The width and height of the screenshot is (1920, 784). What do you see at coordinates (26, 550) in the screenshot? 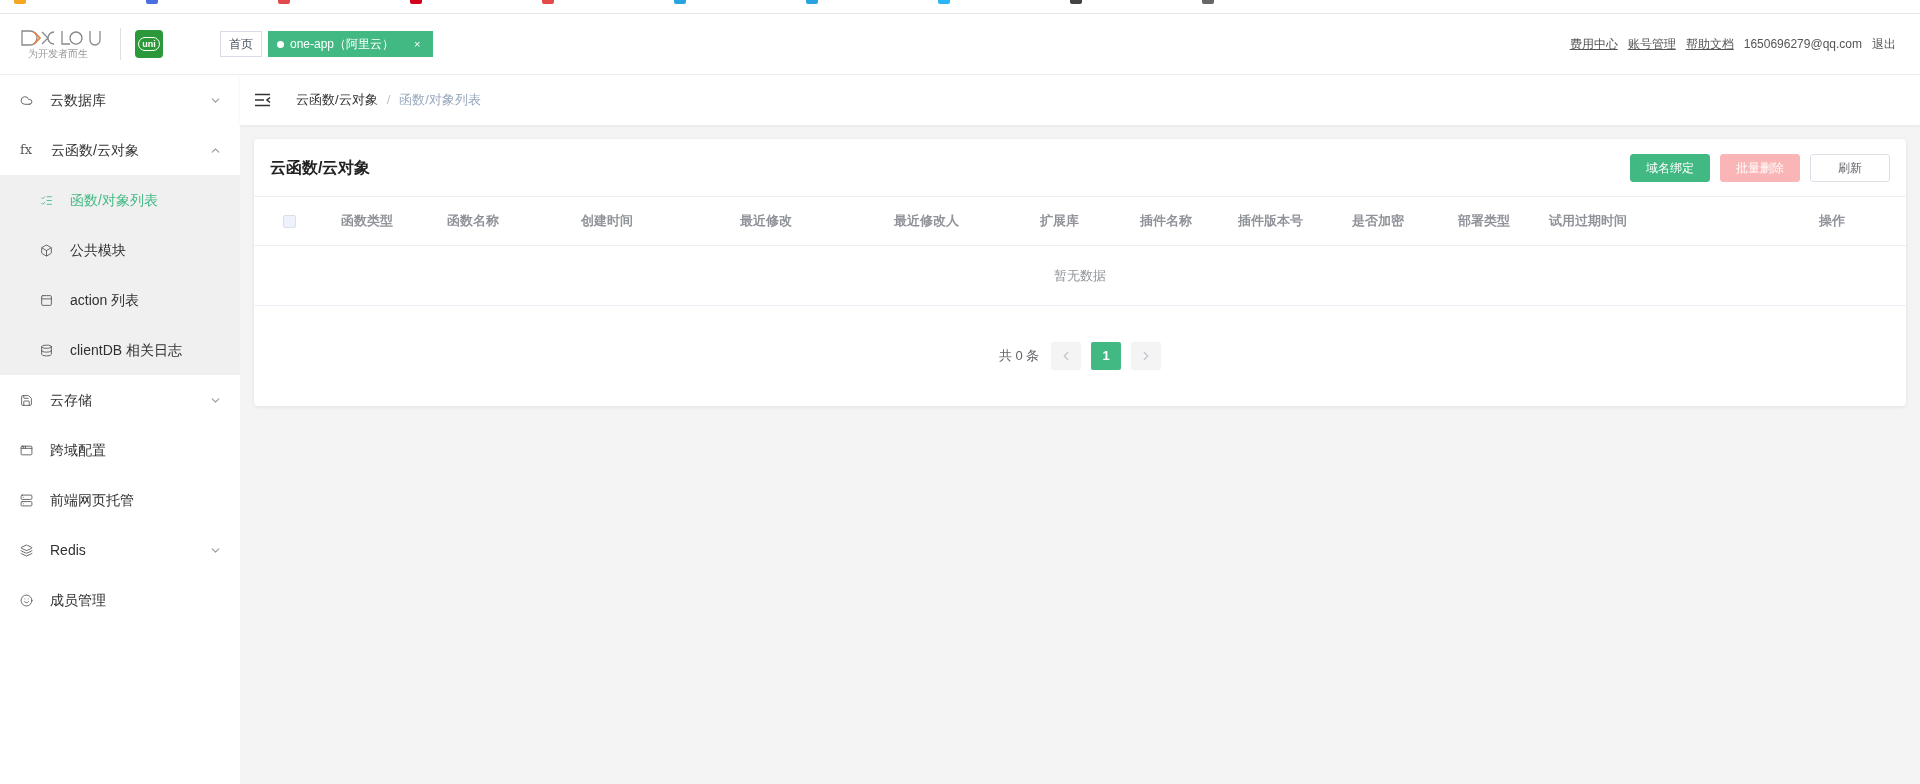
I see `layers-icon` at bounding box center [26, 550].